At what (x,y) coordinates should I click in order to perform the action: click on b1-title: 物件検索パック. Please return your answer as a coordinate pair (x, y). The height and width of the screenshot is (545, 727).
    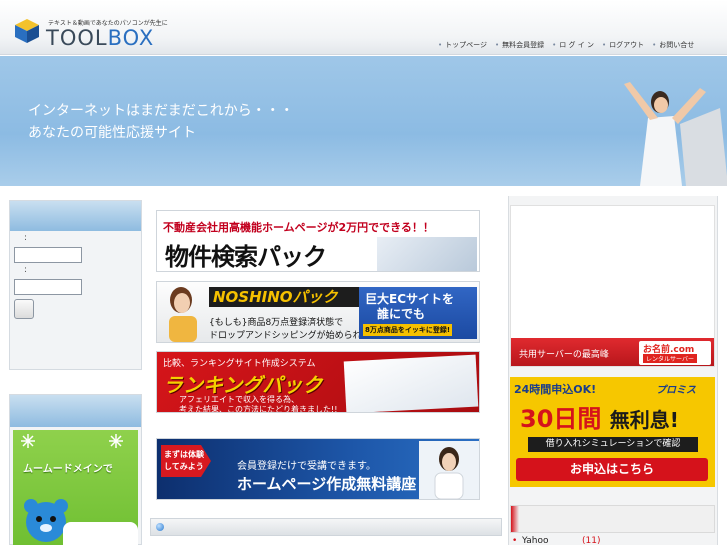
    Looking at the image, I should click on (246, 257).